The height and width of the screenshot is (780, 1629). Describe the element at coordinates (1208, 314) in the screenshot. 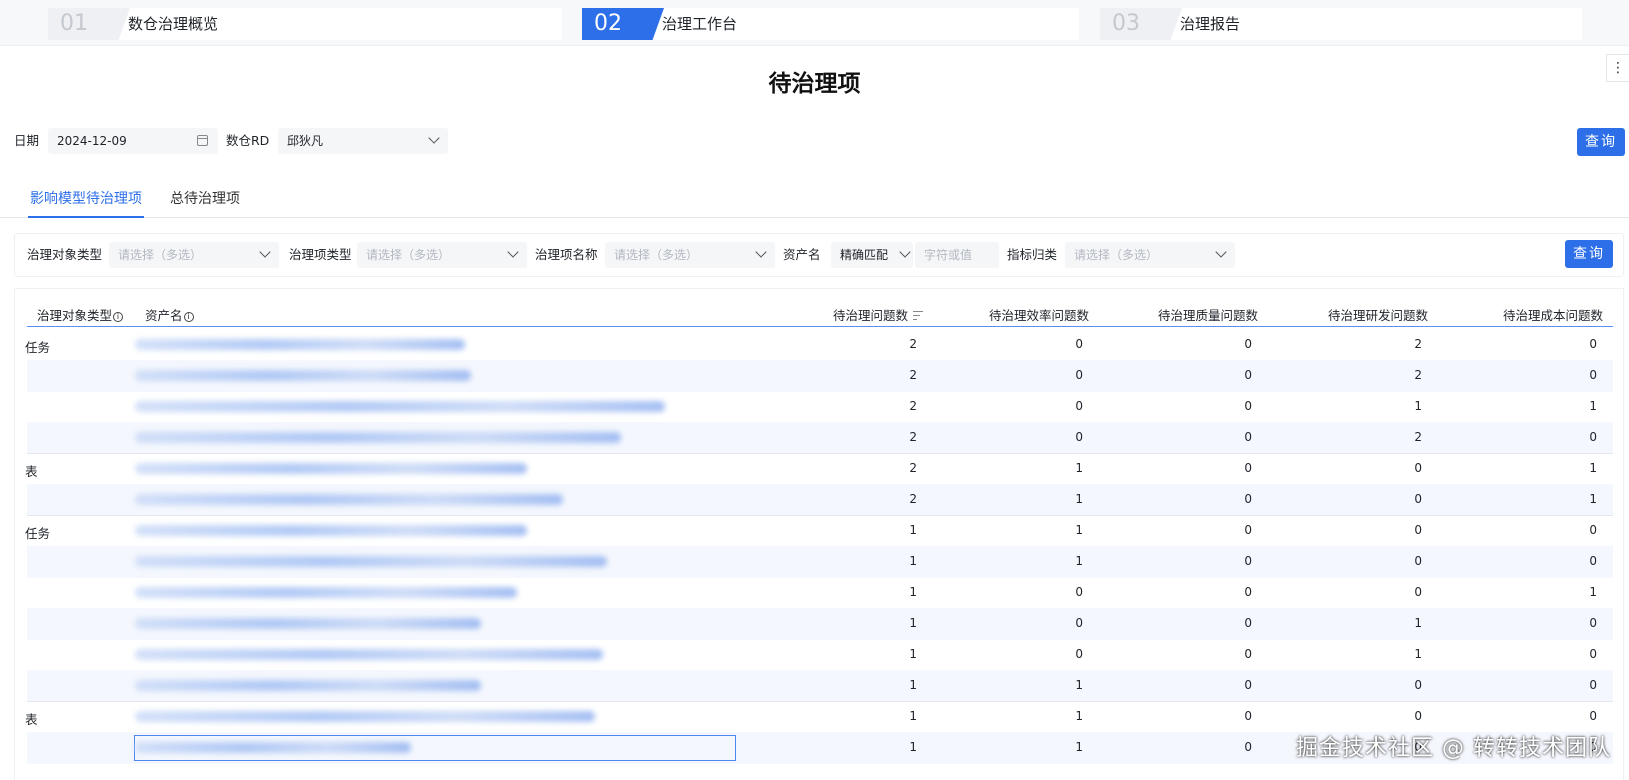

I see `header-quality: 待治理质量问题数` at that location.